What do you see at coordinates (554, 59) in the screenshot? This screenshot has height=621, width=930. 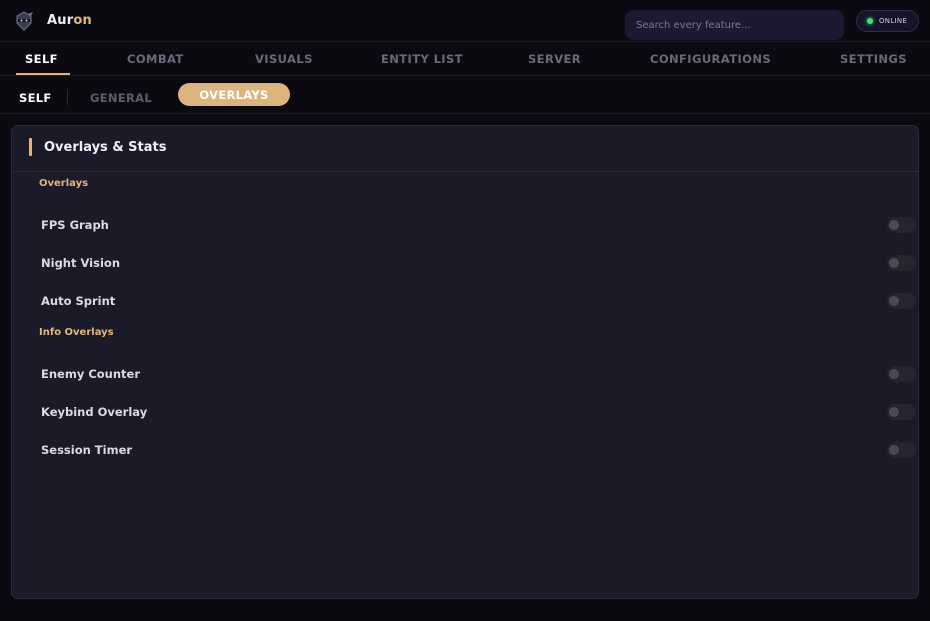 I see `tab-server: SERVER` at bounding box center [554, 59].